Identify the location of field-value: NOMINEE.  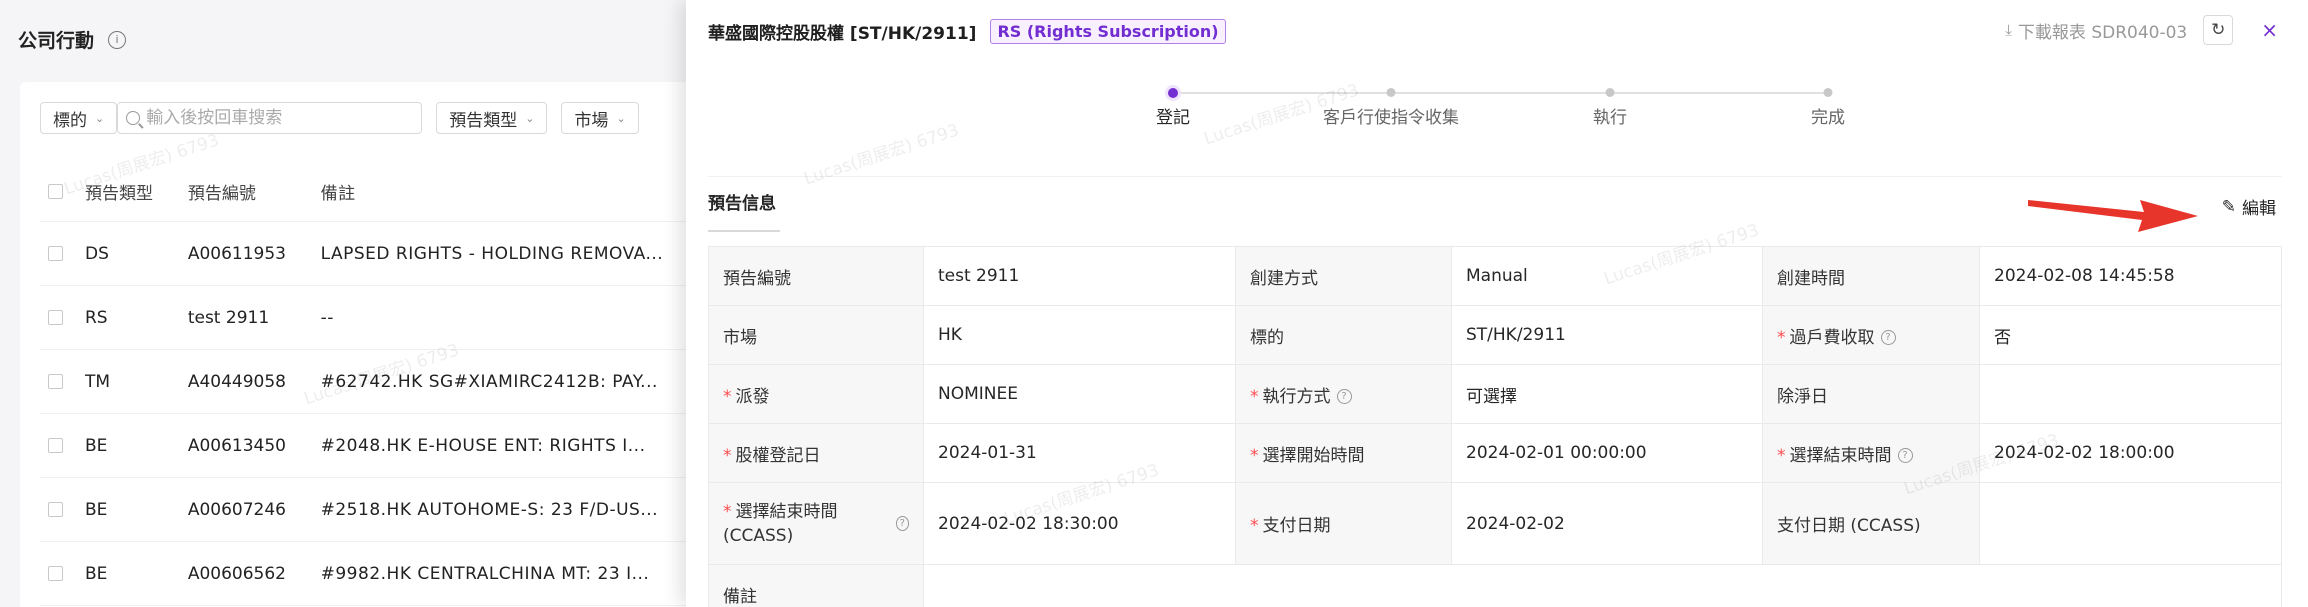
(1079, 394).